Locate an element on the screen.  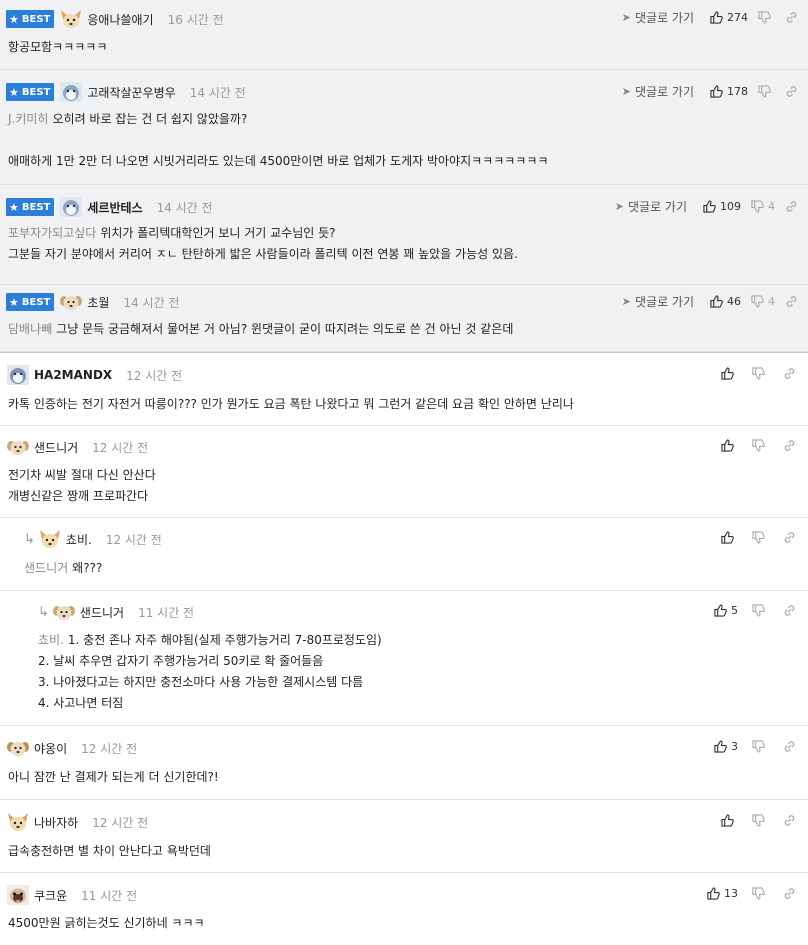
comment-text: 항공모함ㅋㅋㅋㅋㅋ is located at coordinates (58, 47).